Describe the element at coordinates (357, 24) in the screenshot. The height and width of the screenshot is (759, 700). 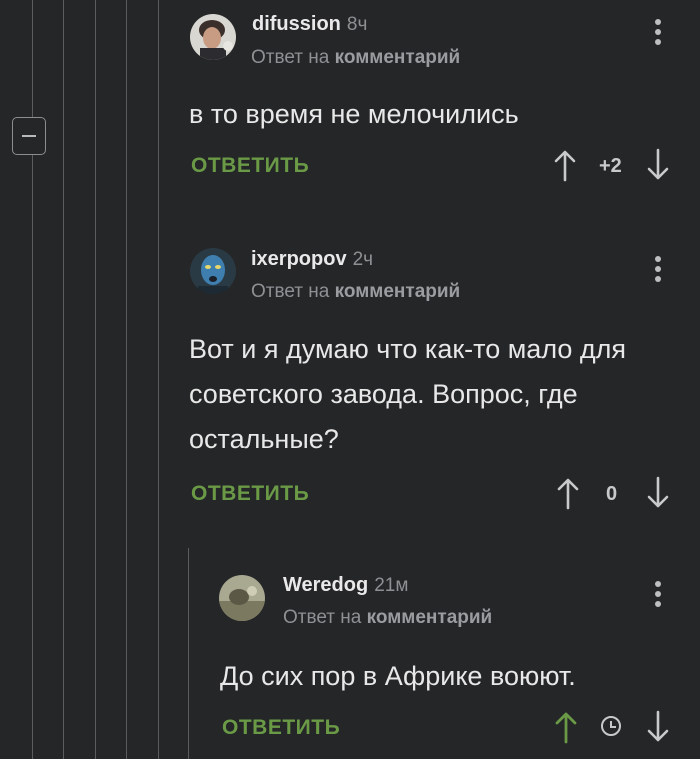
I see `comment-time: 8ч` at that location.